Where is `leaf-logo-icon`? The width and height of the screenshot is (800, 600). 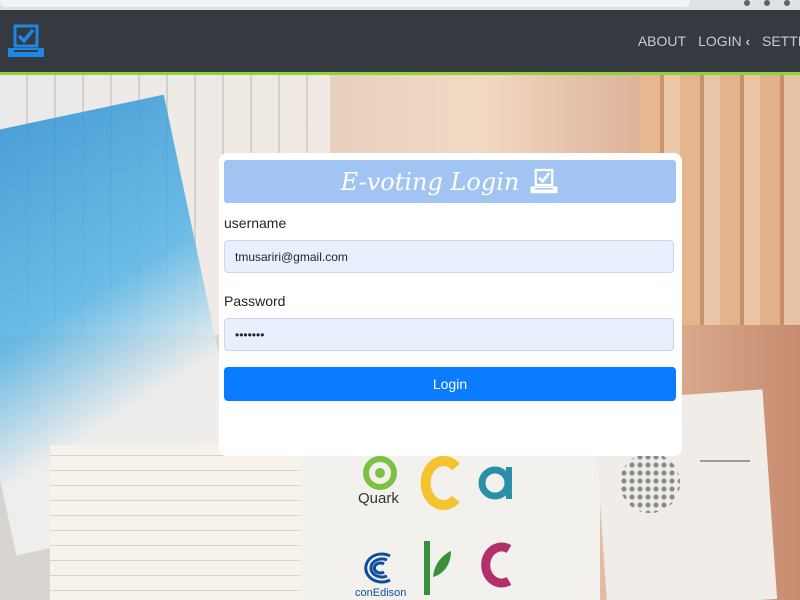
leaf-logo-icon is located at coordinates (437, 568).